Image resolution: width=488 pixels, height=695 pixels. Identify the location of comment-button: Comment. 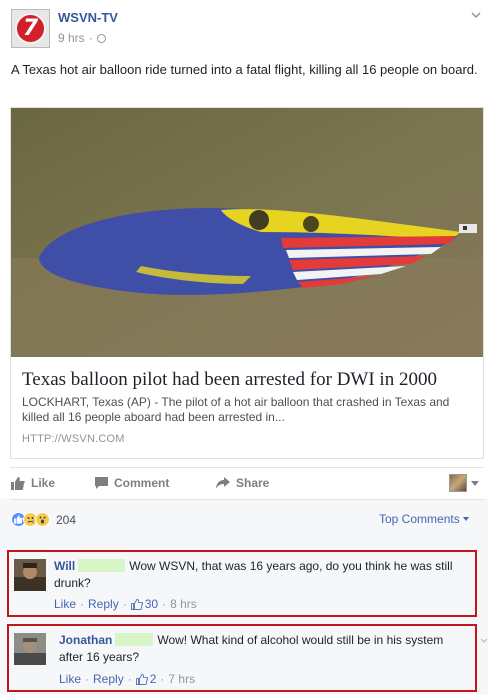
(132, 483).